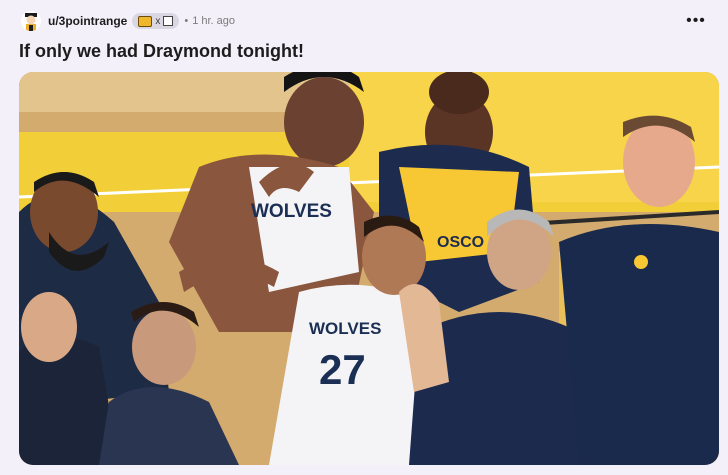 The height and width of the screenshot is (475, 728). I want to click on flair-separator: x, so click(158, 21).